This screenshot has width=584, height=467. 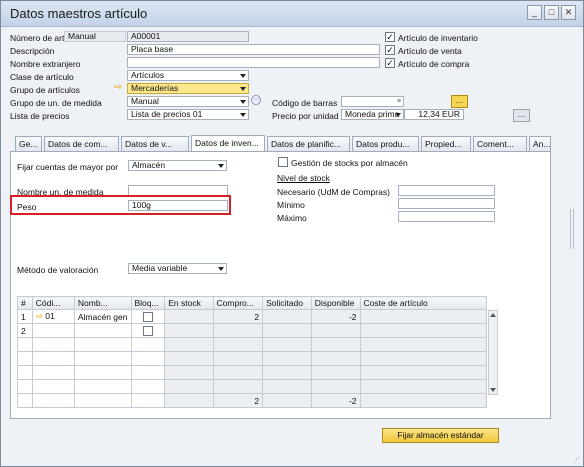 I want to click on currency-select: Moneda prima, so click(x=372, y=114).